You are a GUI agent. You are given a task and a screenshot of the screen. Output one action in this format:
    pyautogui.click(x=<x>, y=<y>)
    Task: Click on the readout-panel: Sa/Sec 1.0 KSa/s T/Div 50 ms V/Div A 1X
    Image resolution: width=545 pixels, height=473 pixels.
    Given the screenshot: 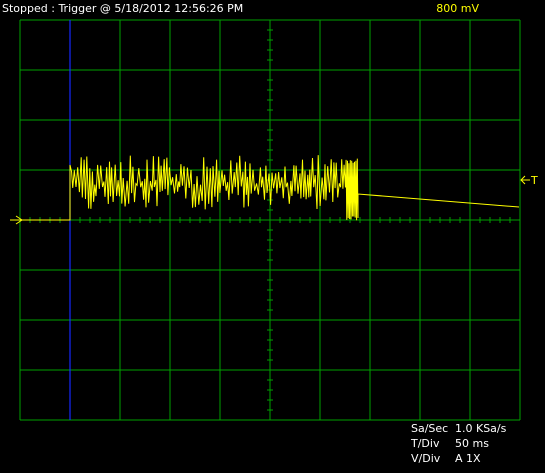 What is the action you would take?
    pyautogui.click(x=458, y=443)
    